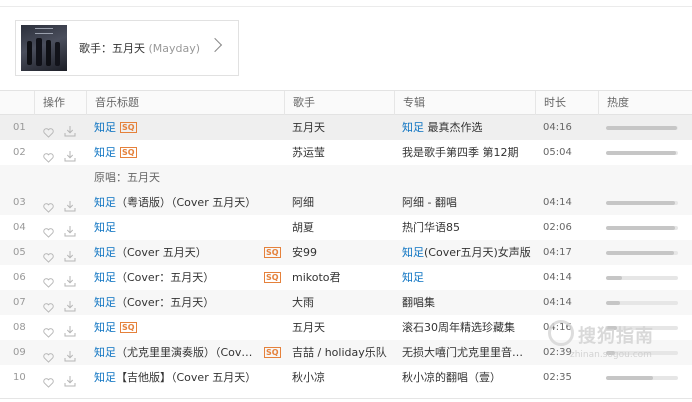  I want to click on album-name: 滚石30周年精选珍藏集, so click(467, 327).